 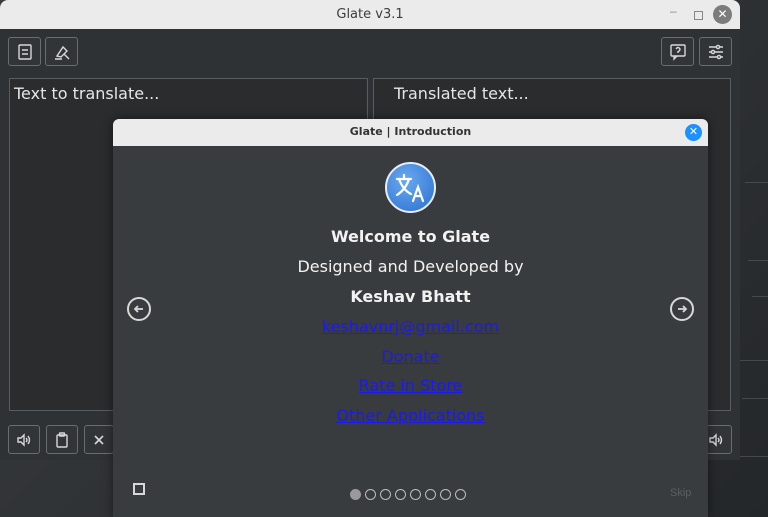 I want to click on arrow-left-icon, so click(x=138, y=309).